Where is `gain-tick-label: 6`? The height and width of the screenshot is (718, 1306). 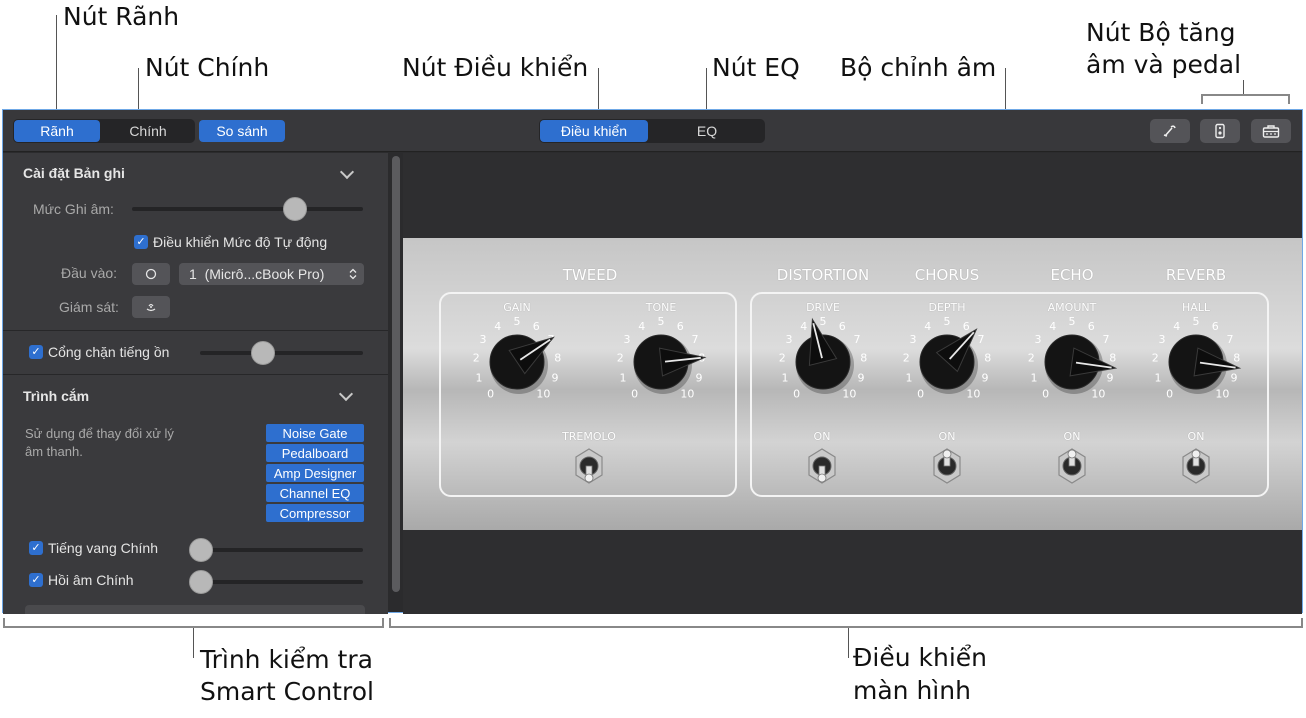 gain-tick-label: 6 is located at coordinates (536, 326).